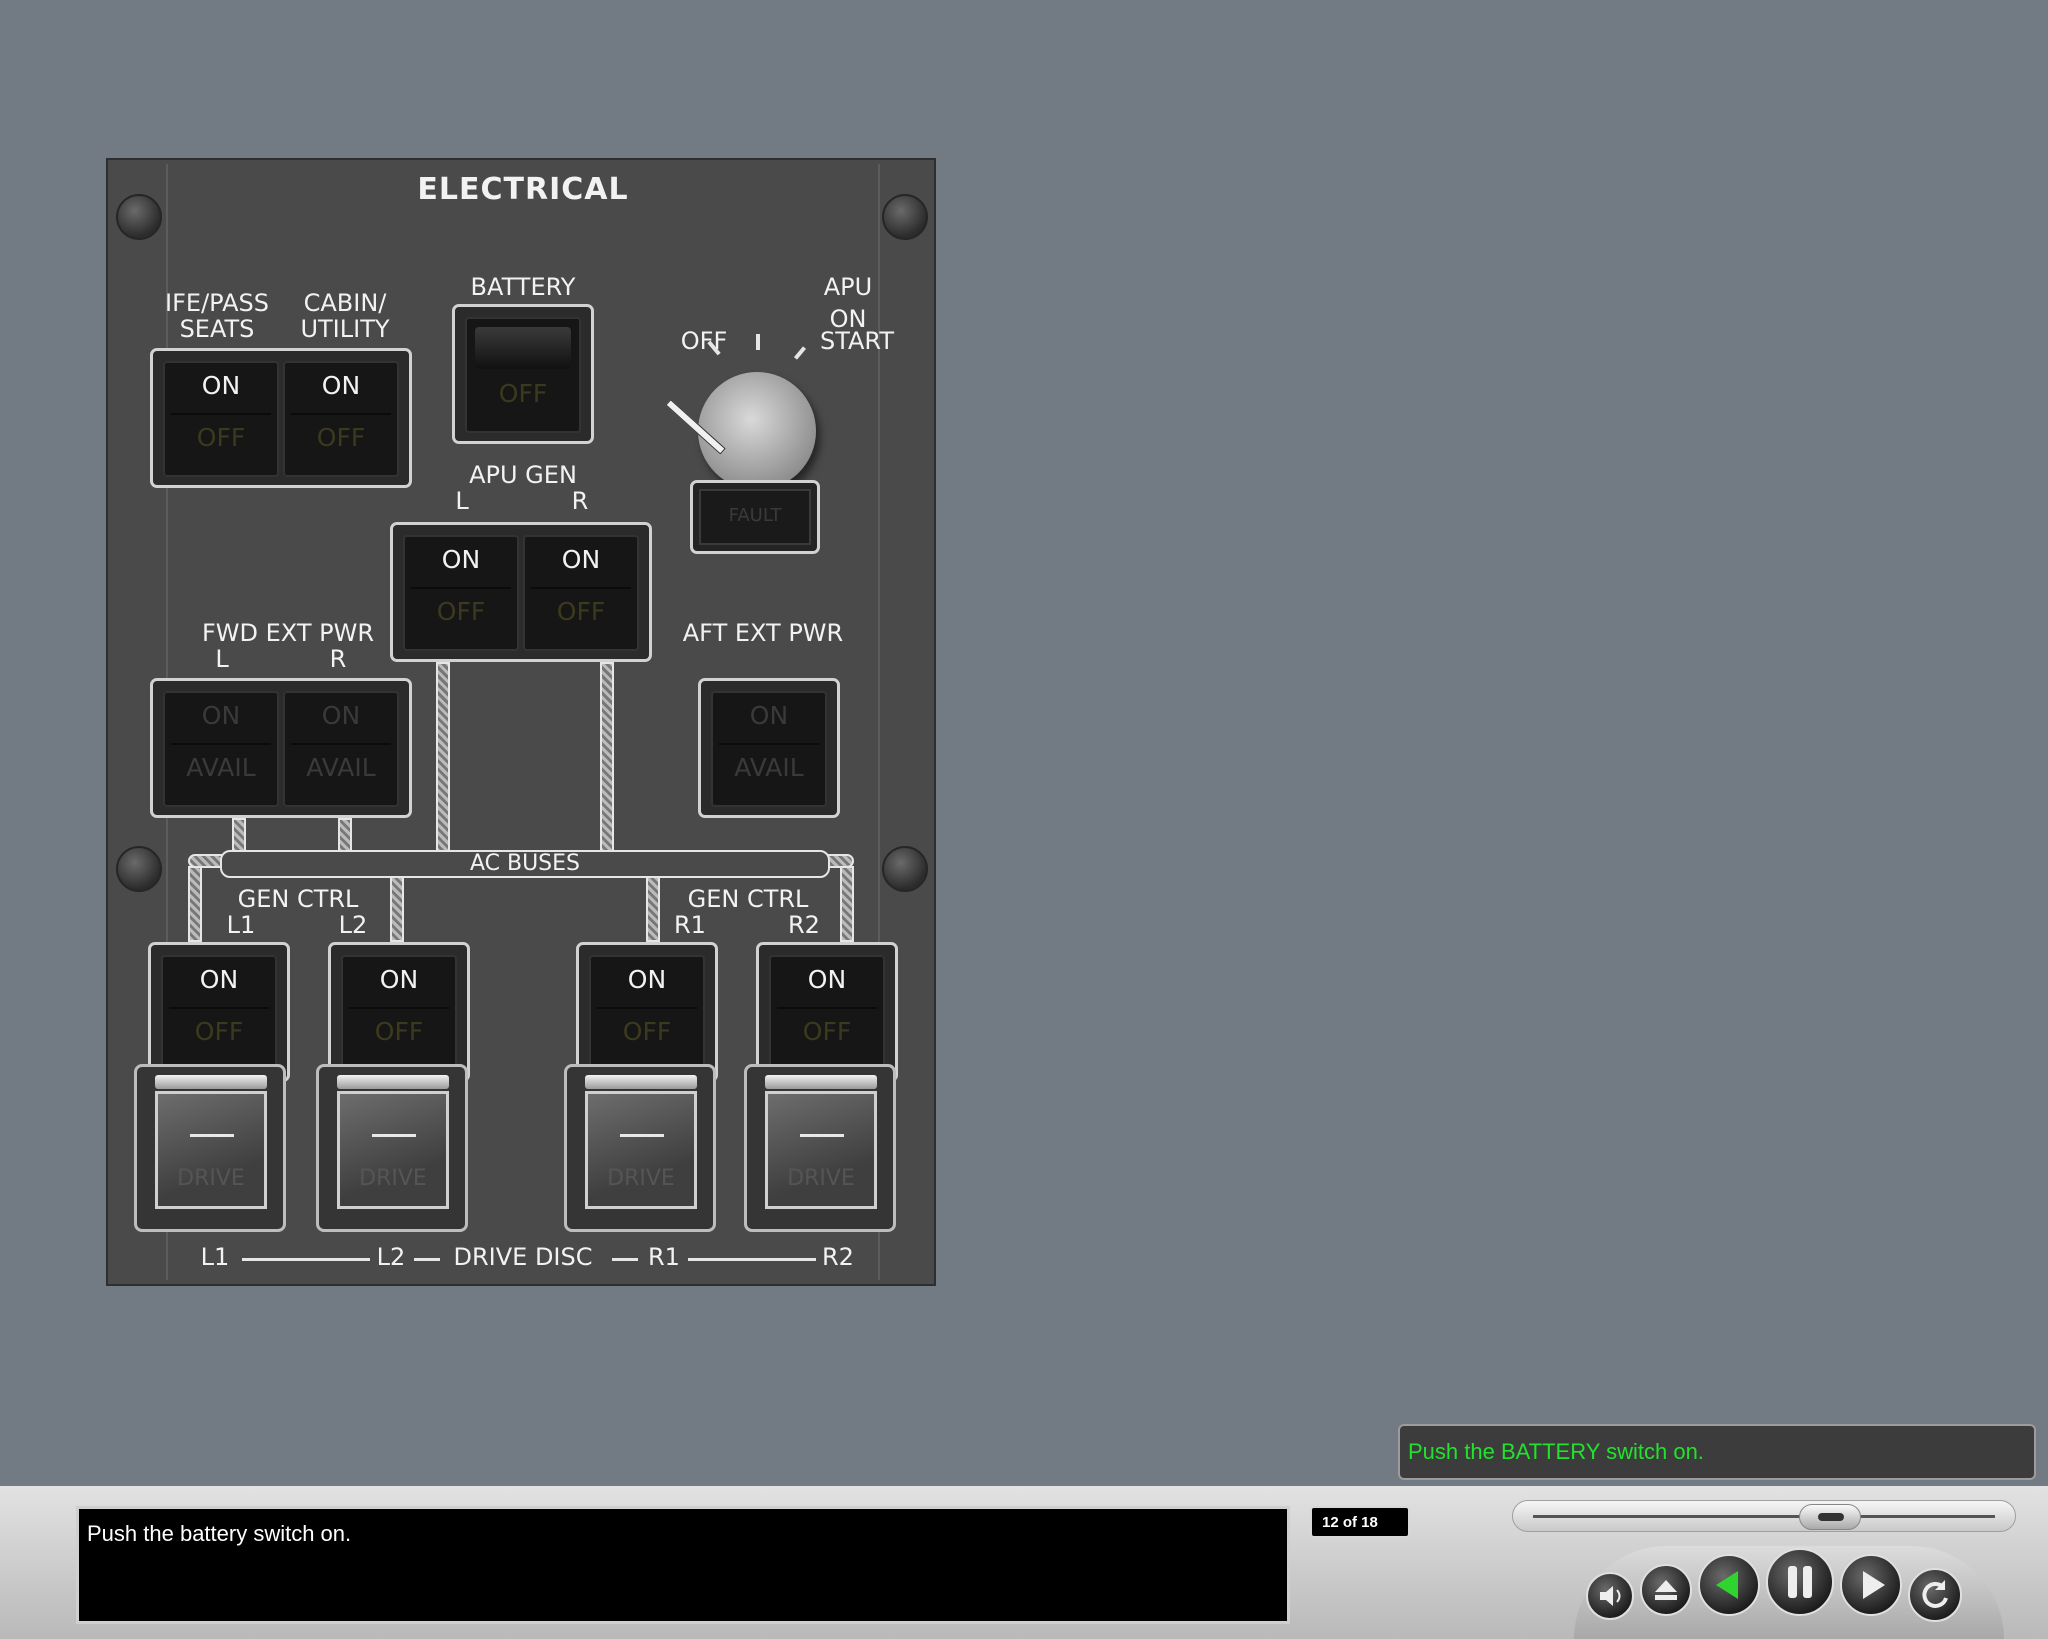 The image size is (2048, 1639). I want to click on fwd-ext-pwr-frame: ON AVAIL ON AVAIL, so click(281, 748).